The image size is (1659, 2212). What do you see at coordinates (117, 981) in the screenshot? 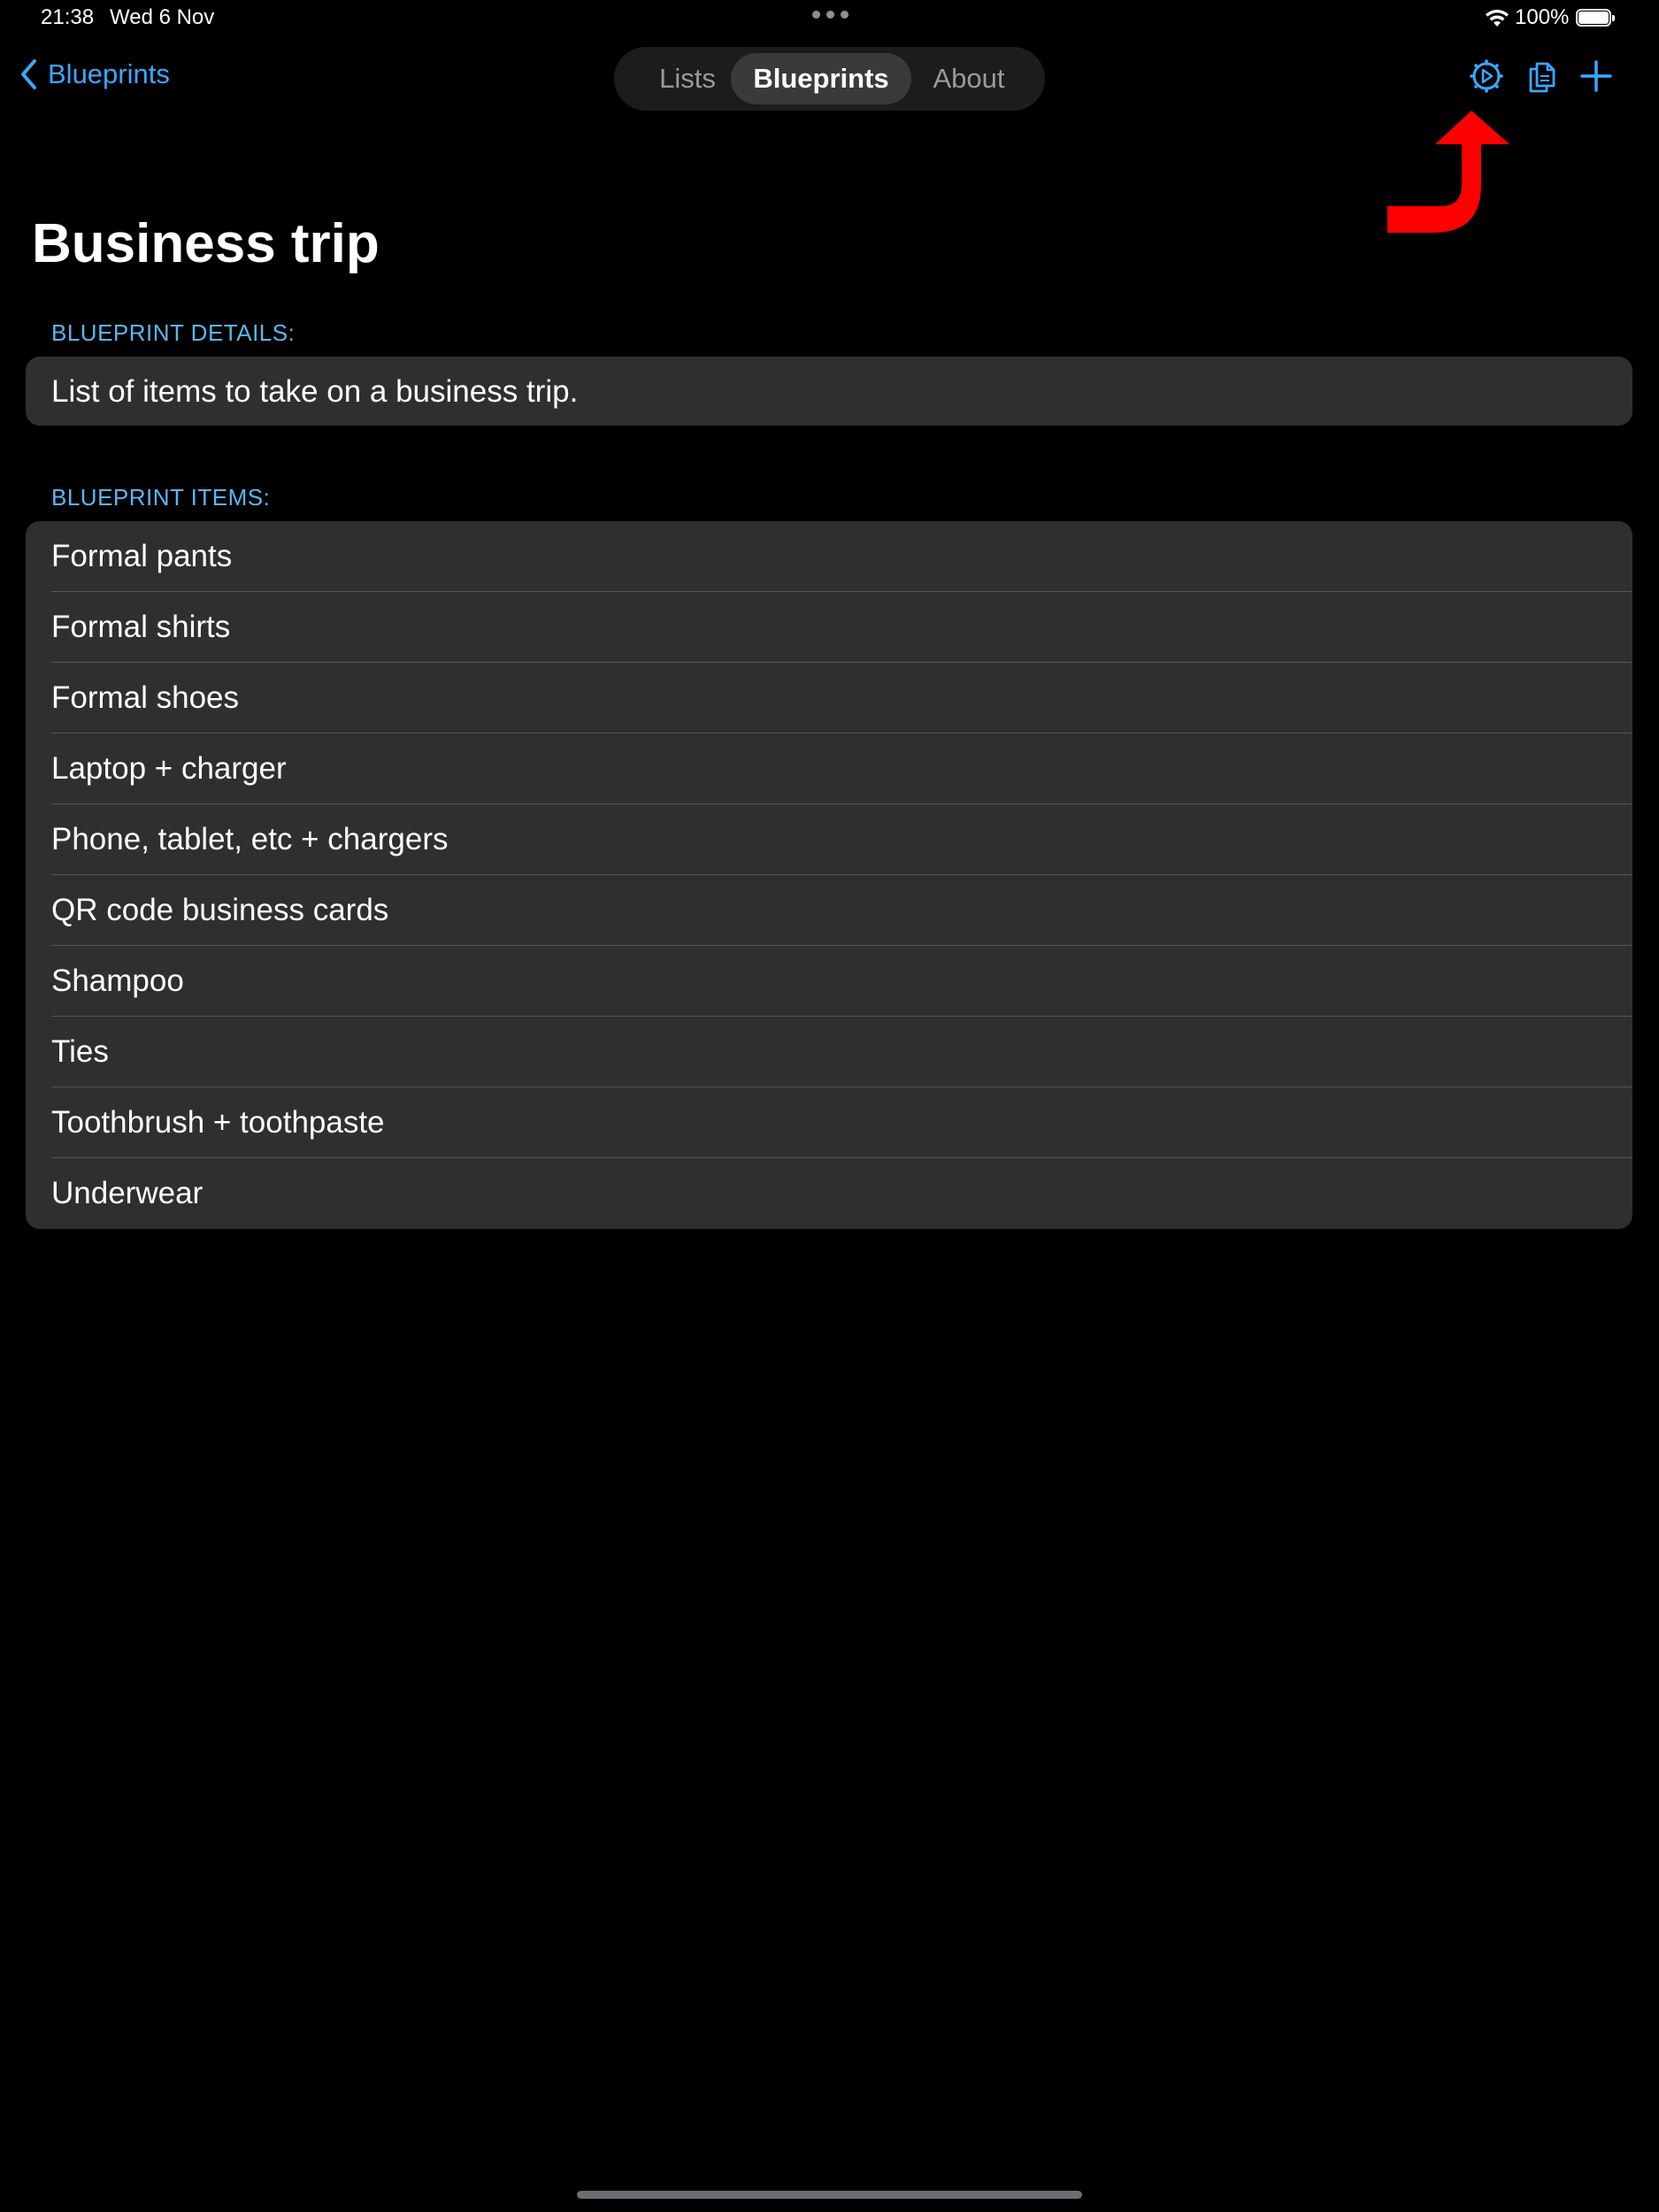
I see `list-item-label: Shampoo` at bounding box center [117, 981].